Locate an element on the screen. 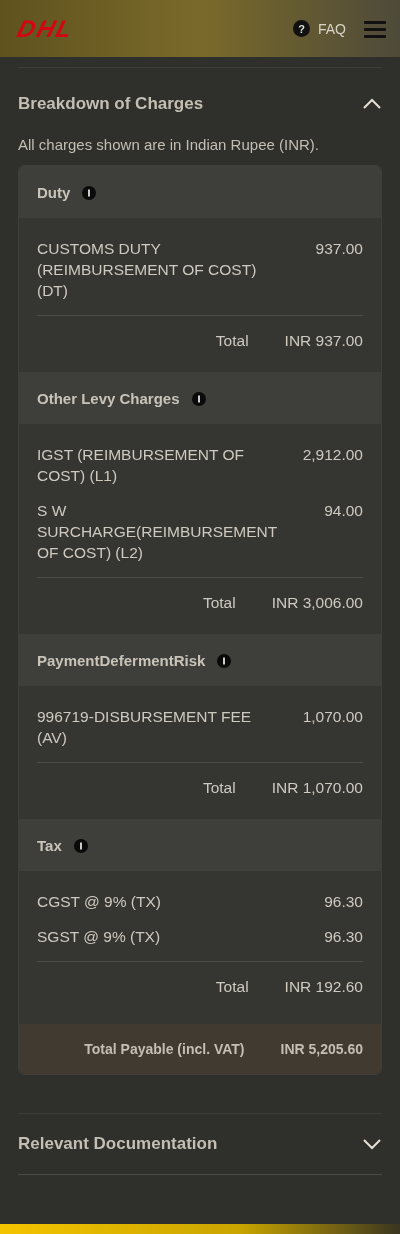 The width and height of the screenshot is (400, 1234). charge-amount: 937.00 is located at coordinates (339, 249).